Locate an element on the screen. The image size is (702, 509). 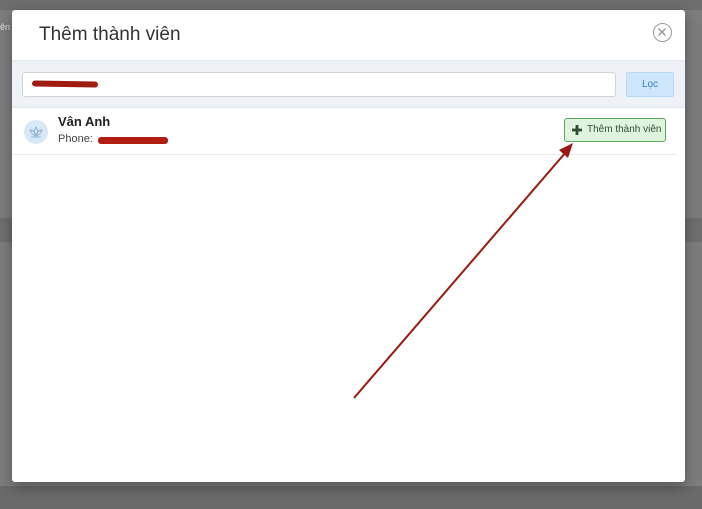
search-bar: Lọc is located at coordinates (348, 84).